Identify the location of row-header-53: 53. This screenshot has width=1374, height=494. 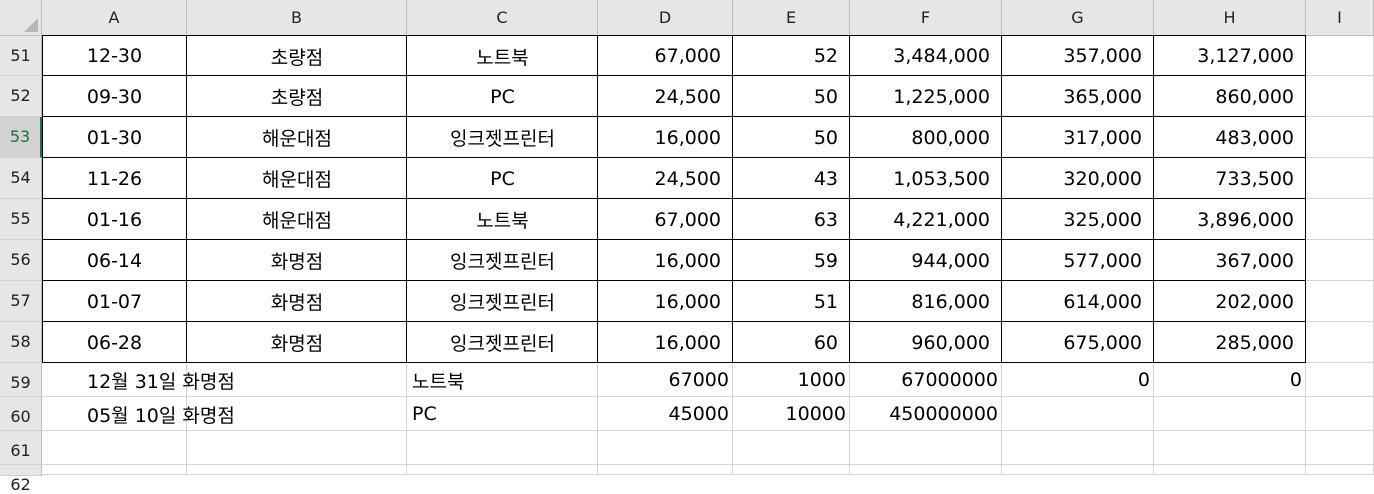
(21, 137).